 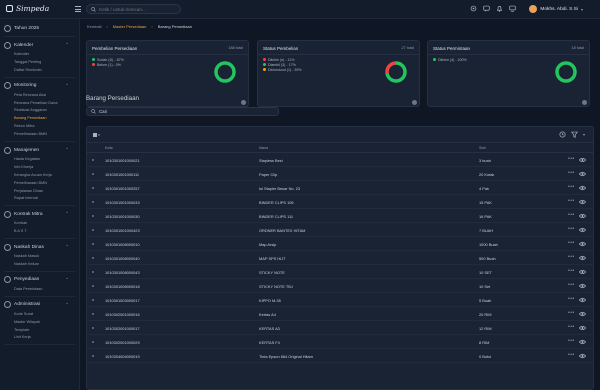 I want to click on history-icon, so click(x=562, y=134).